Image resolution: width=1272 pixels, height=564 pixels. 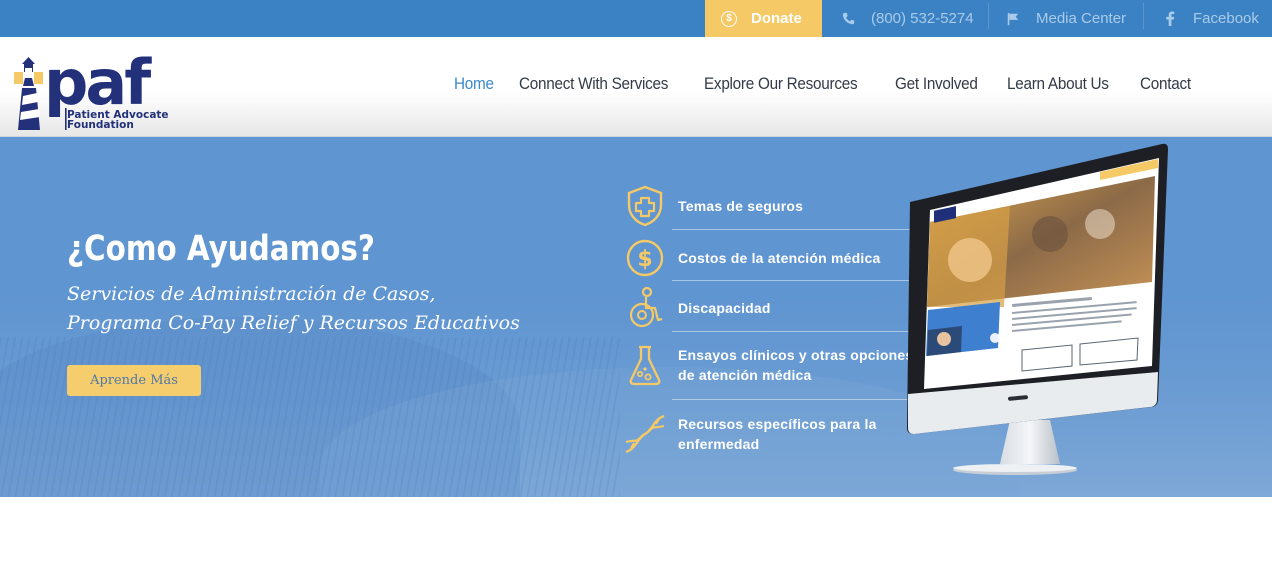 I want to click on dna-icon, so click(x=645, y=434).